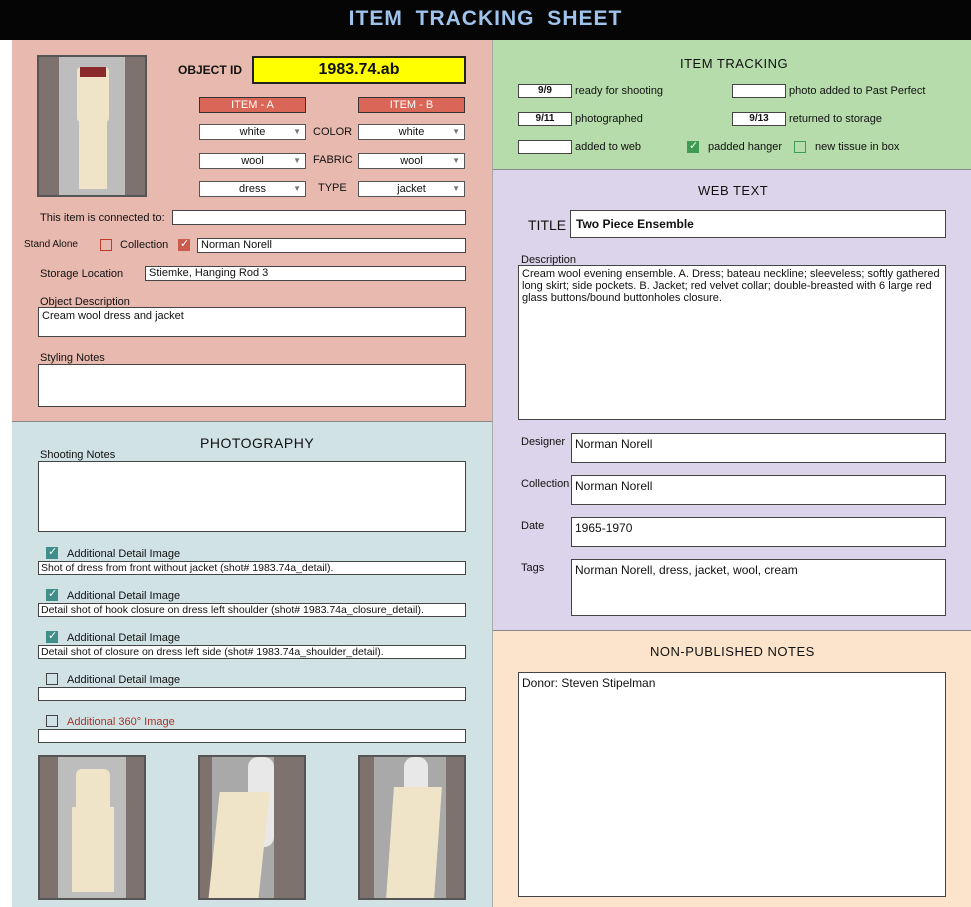 This screenshot has height=907, width=971. I want to click on shooting-notes-label: Shooting Notes, so click(78, 455).